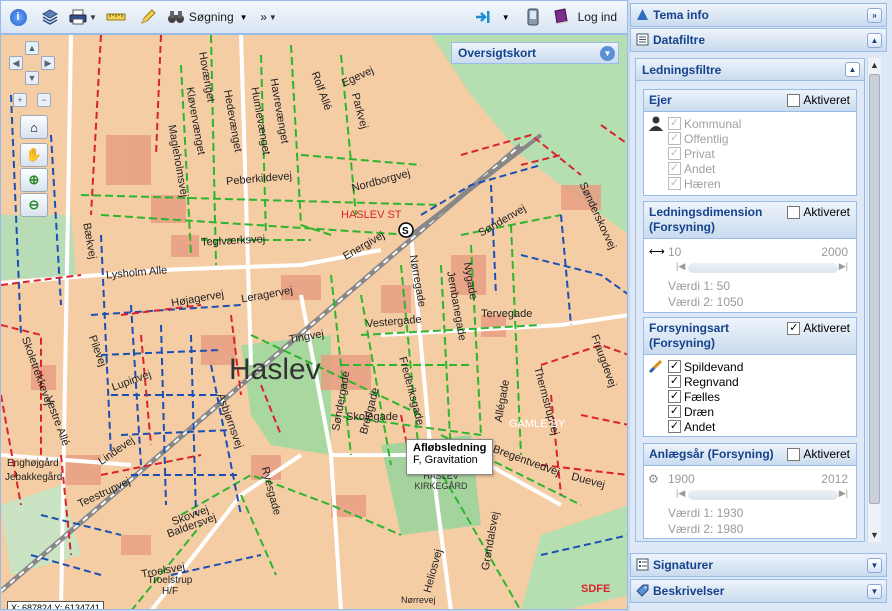 The height and width of the screenshot is (611, 892). I want to click on street-label: Nørrevej, so click(418, 600).